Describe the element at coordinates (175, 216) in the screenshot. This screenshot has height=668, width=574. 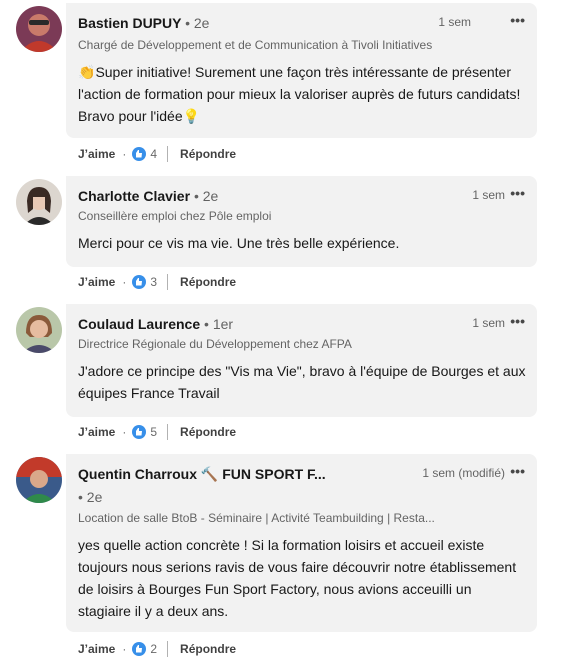
I see `author-headline: Conseillère emploi chez Pôle emploi` at that location.